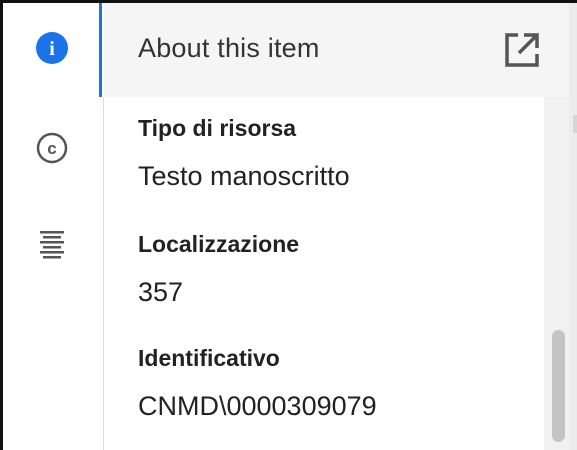  I want to click on rail-item-text, so click(52, 244).